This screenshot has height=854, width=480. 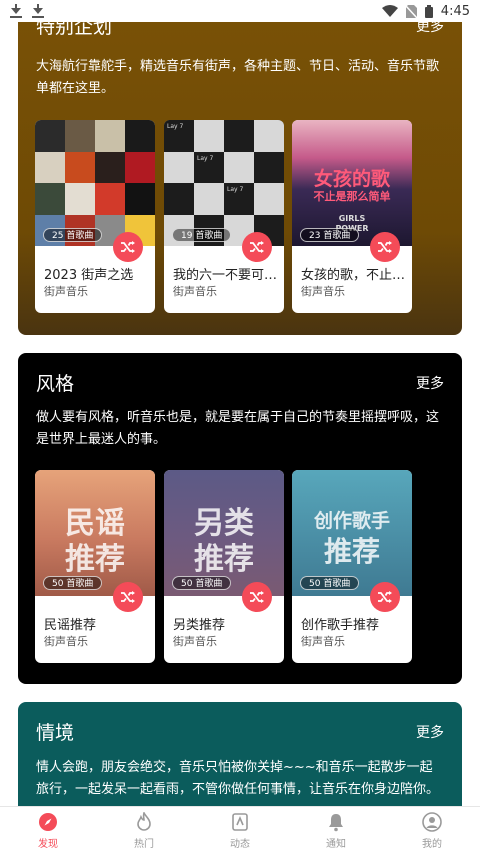 I want to click on song-count-badge: 25 首歌曲, so click(x=73, y=235).